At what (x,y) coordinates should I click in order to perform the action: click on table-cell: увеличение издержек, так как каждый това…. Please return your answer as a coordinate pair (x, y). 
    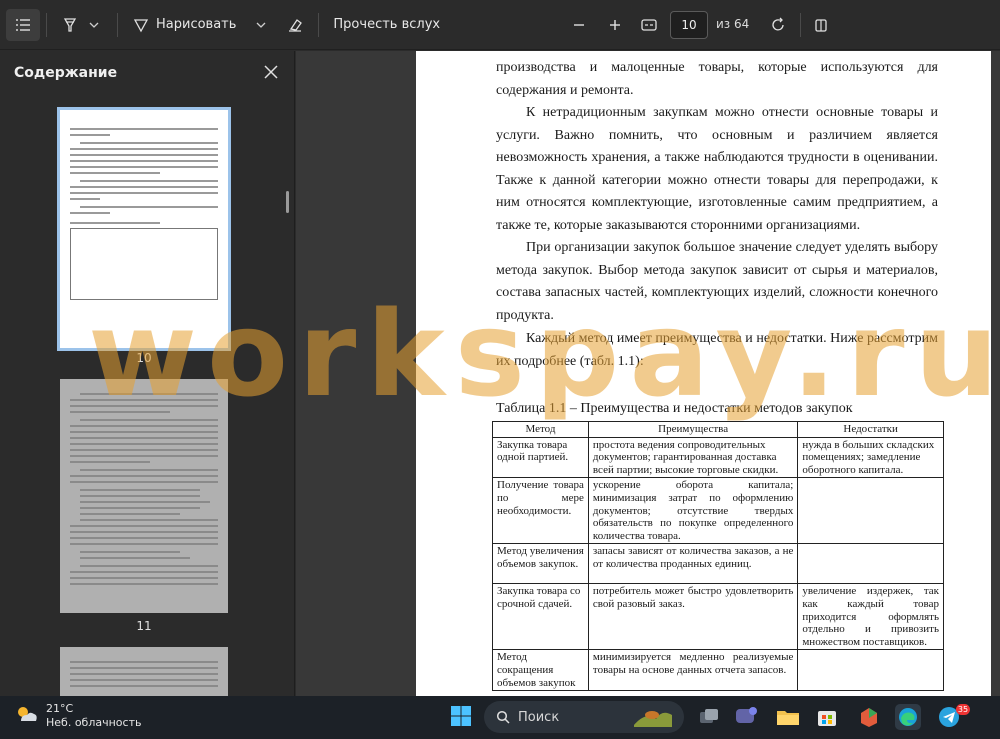
    Looking at the image, I should click on (870, 617).